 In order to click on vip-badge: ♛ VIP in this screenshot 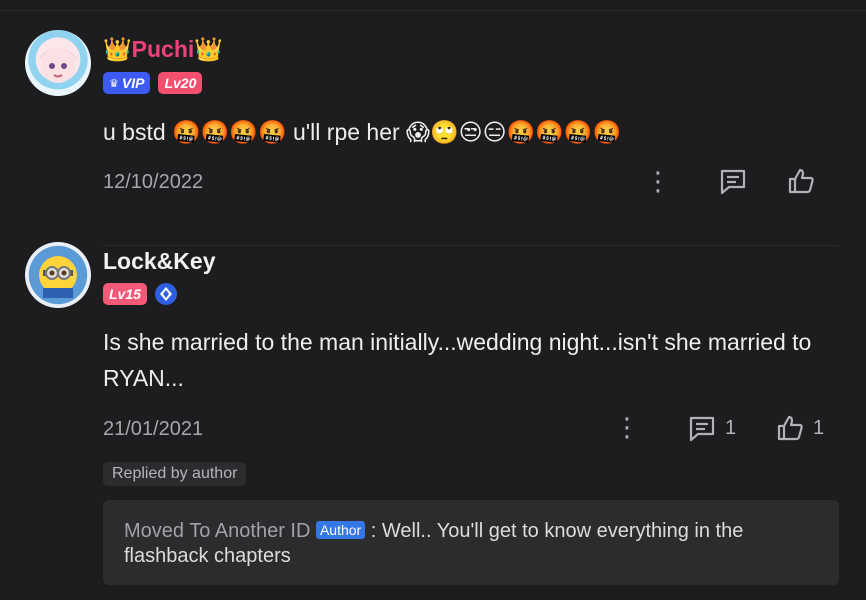, I will do `click(127, 83)`.